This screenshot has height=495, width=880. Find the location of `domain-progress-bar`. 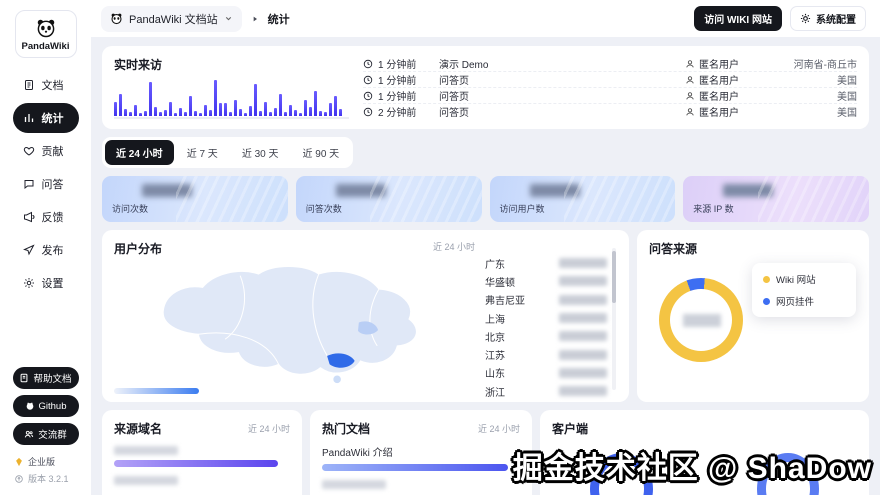

domain-progress-bar is located at coordinates (196, 463).